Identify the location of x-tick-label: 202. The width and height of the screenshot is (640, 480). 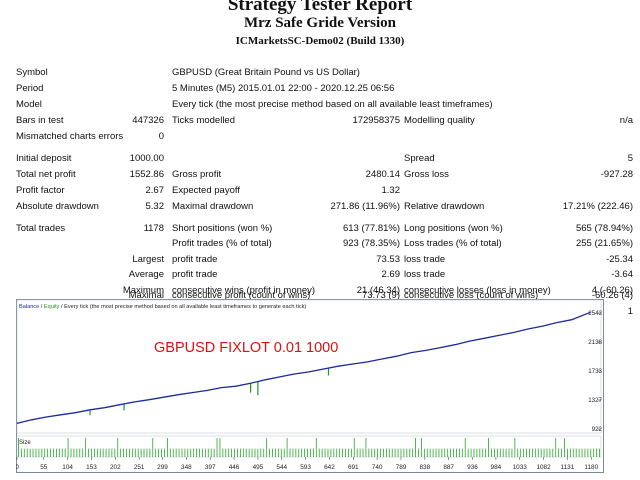
(115, 467).